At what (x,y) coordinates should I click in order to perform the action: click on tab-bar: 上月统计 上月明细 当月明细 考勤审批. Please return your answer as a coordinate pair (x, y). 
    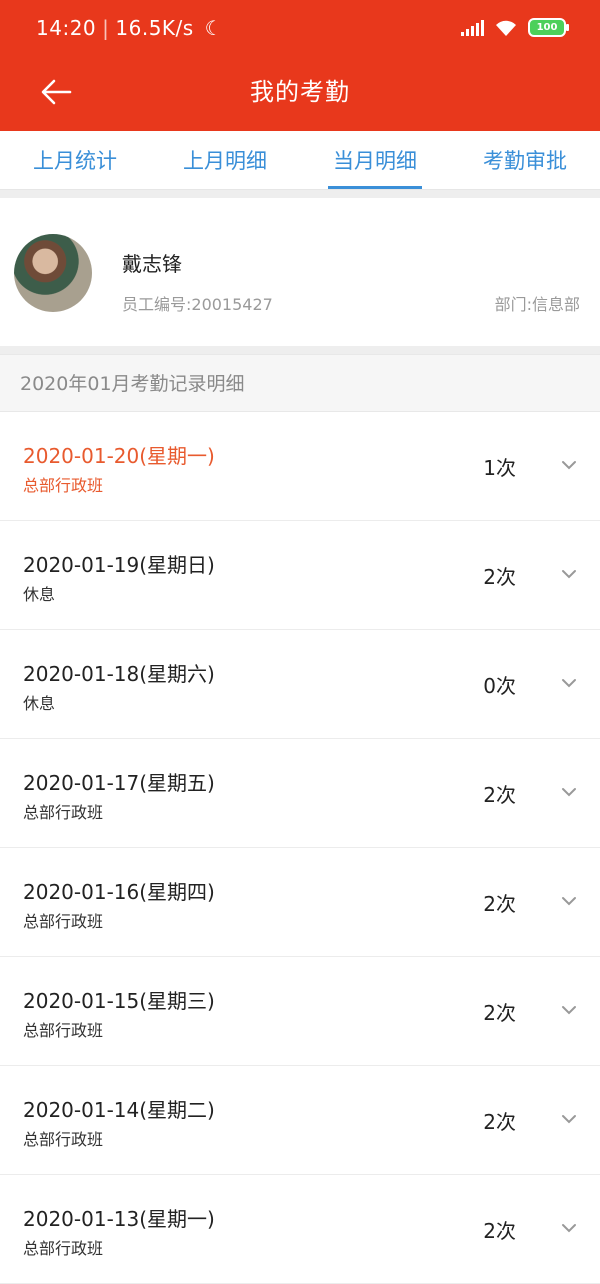
    Looking at the image, I should click on (300, 160).